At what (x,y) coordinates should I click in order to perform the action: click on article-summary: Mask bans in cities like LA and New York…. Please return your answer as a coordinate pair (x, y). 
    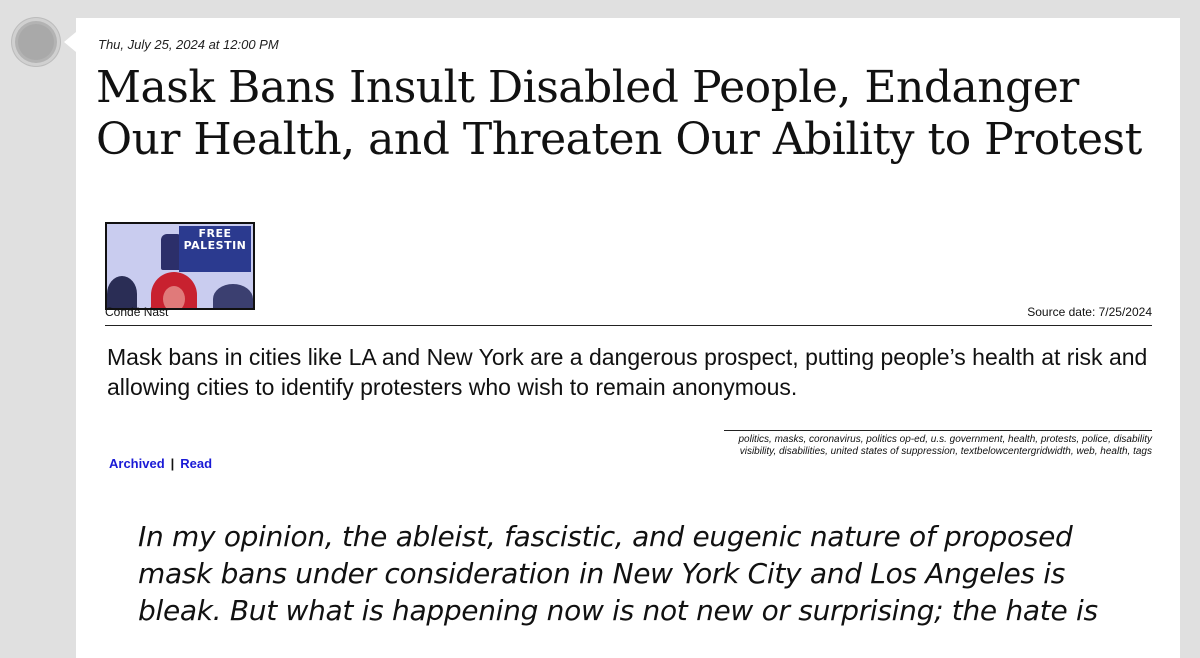
    Looking at the image, I should click on (627, 372).